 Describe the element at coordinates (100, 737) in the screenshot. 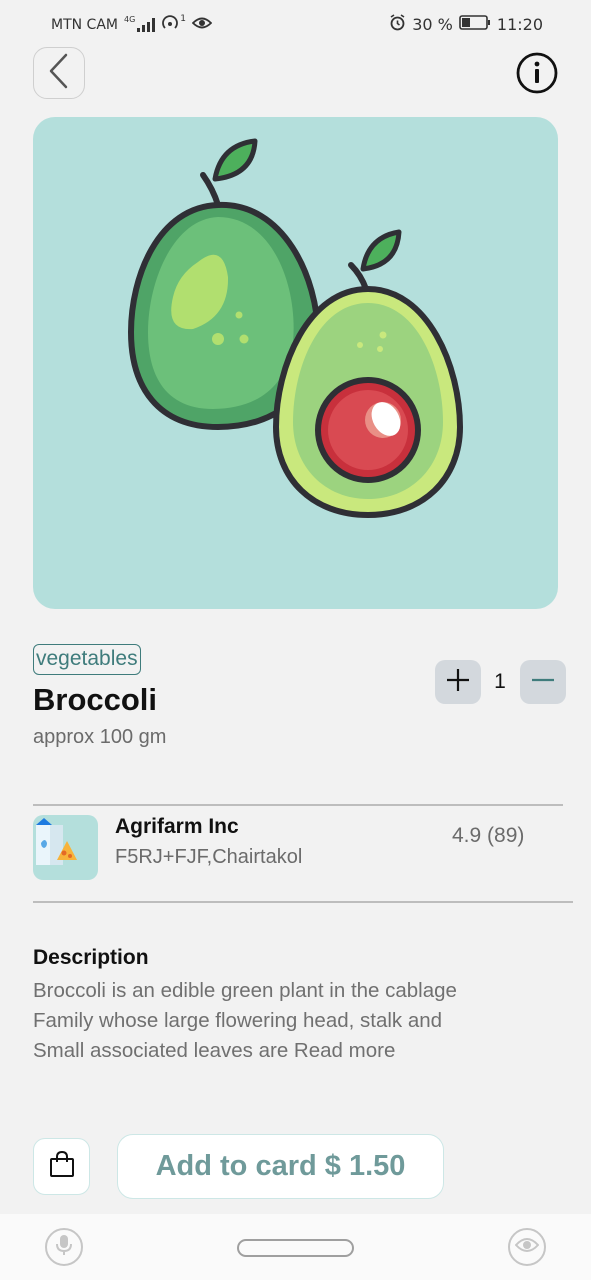

I see `product-weight: approx 100 gm` at that location.